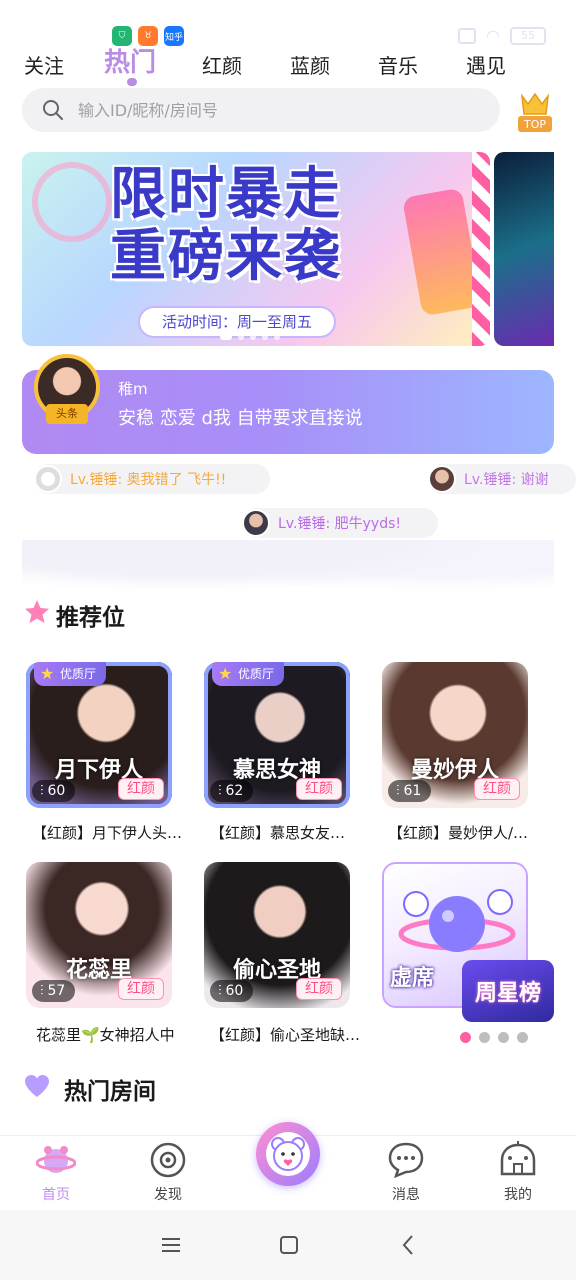 The width and height of the screenshot is (576, 1280). Describe the element at coordinates (288, 65) in the screenshot. I see `category-tabs: 关注 热门 红颜 蓝颜 音乐 遇见` at that location.